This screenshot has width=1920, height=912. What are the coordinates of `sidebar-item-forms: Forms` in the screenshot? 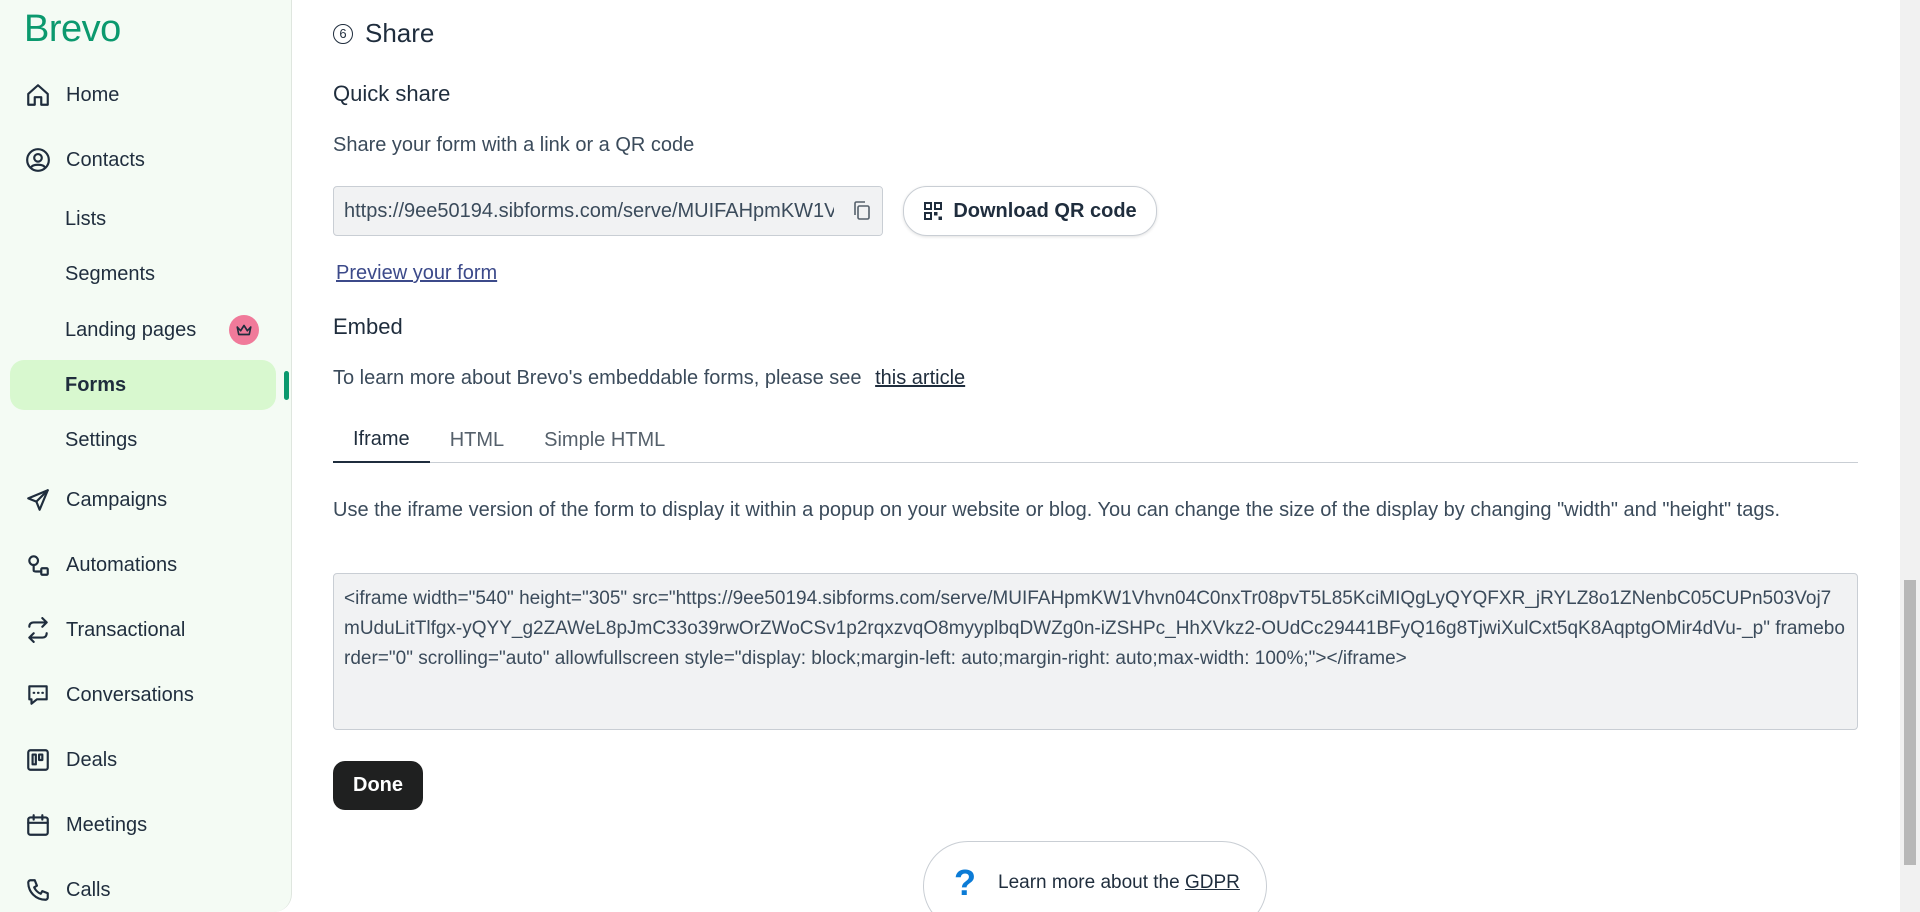 It's located at (143, 385).